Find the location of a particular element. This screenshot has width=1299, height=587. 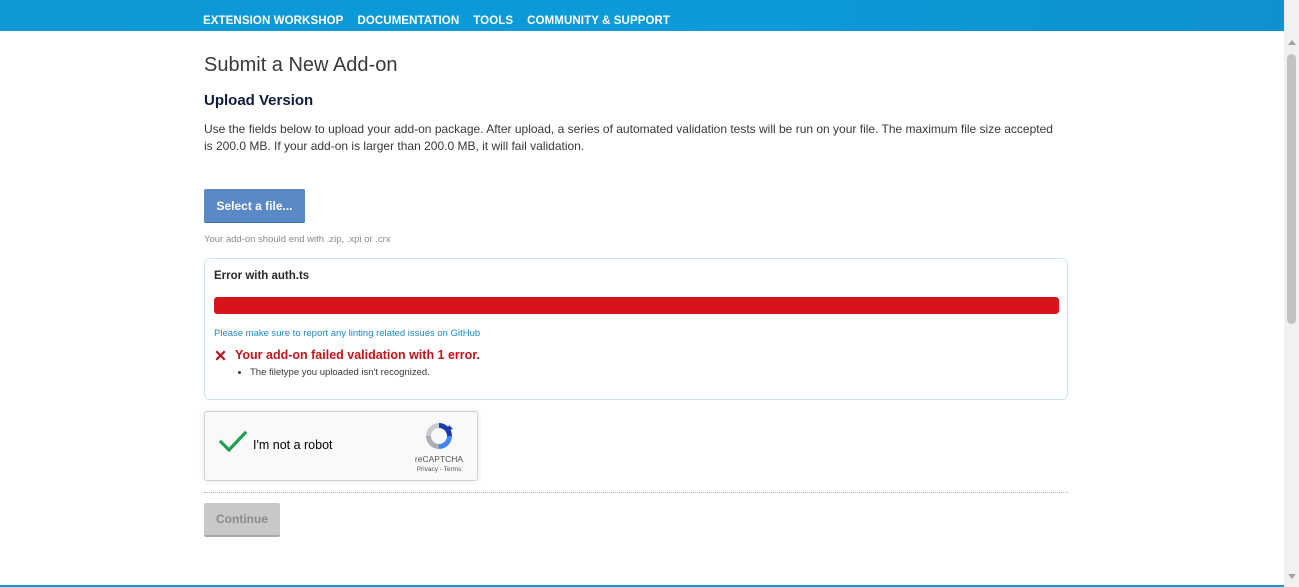

nav-tools: TOOLS is located at coordinates (493, 21).